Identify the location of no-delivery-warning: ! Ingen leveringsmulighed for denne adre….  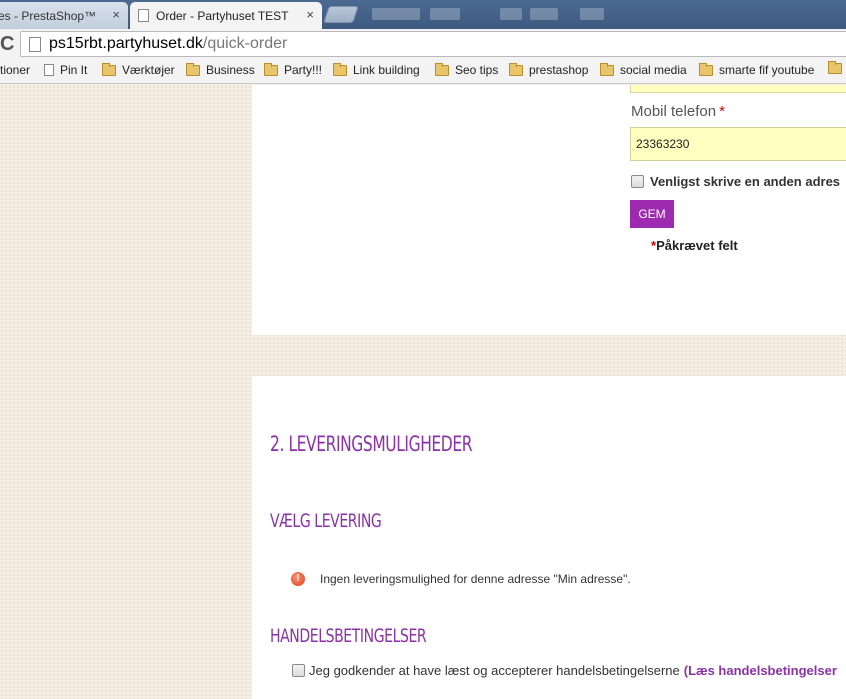
(461, 579).